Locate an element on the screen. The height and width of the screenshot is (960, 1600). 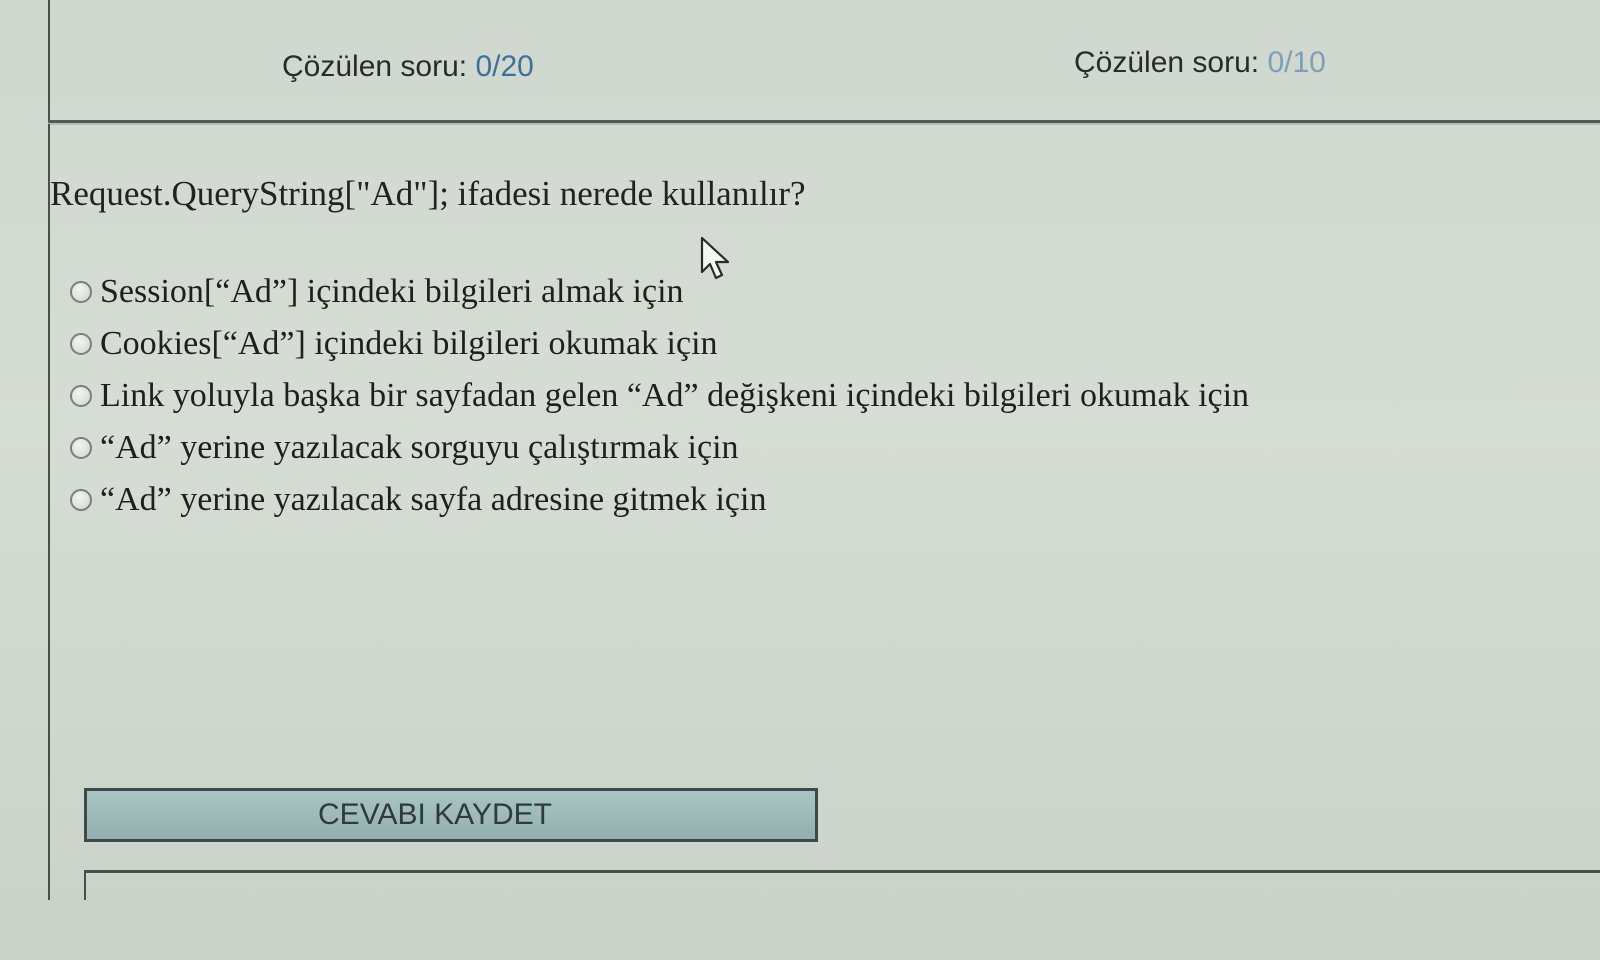
save-answer-button: CEVABI KAYDET is located at coordinates (451, 815).